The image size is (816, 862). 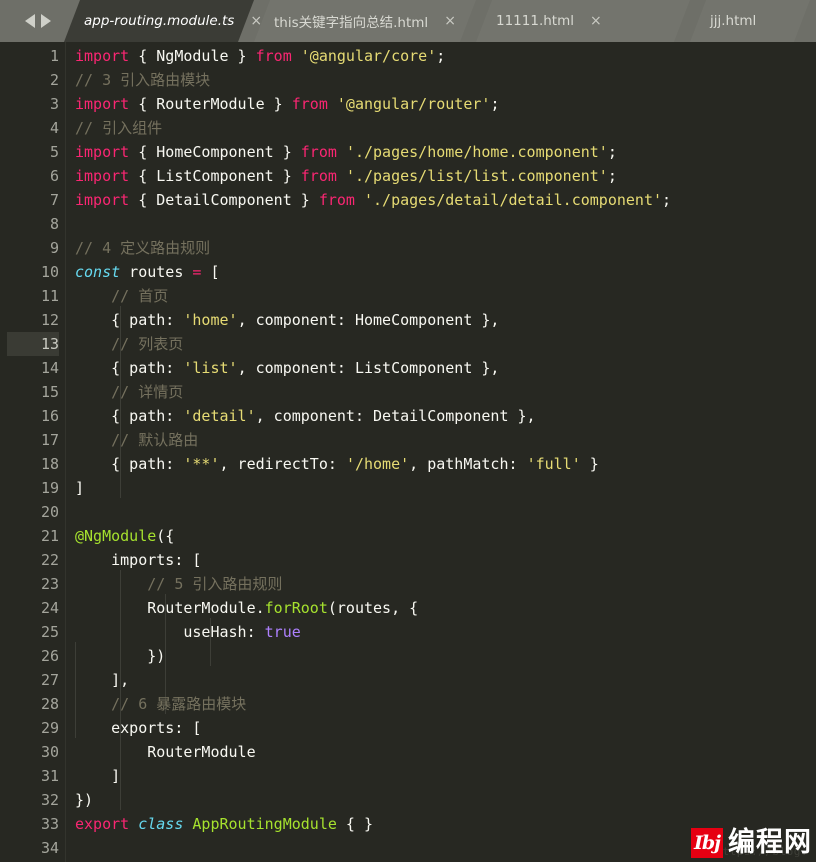 What do you see at coordinates (129, 392) in the screenshot?
I see `code-line: // 详情页` at bounding box center [129, 392].